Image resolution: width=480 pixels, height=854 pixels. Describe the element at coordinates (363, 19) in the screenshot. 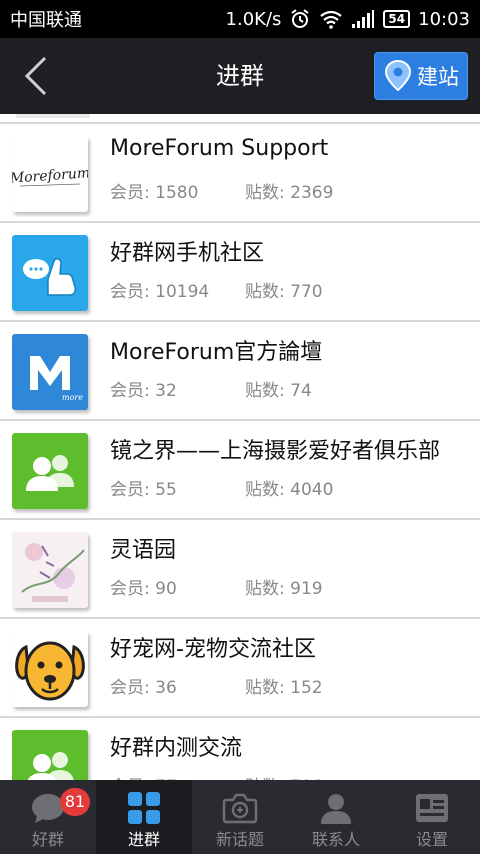

I see `signal-icon` at that location.